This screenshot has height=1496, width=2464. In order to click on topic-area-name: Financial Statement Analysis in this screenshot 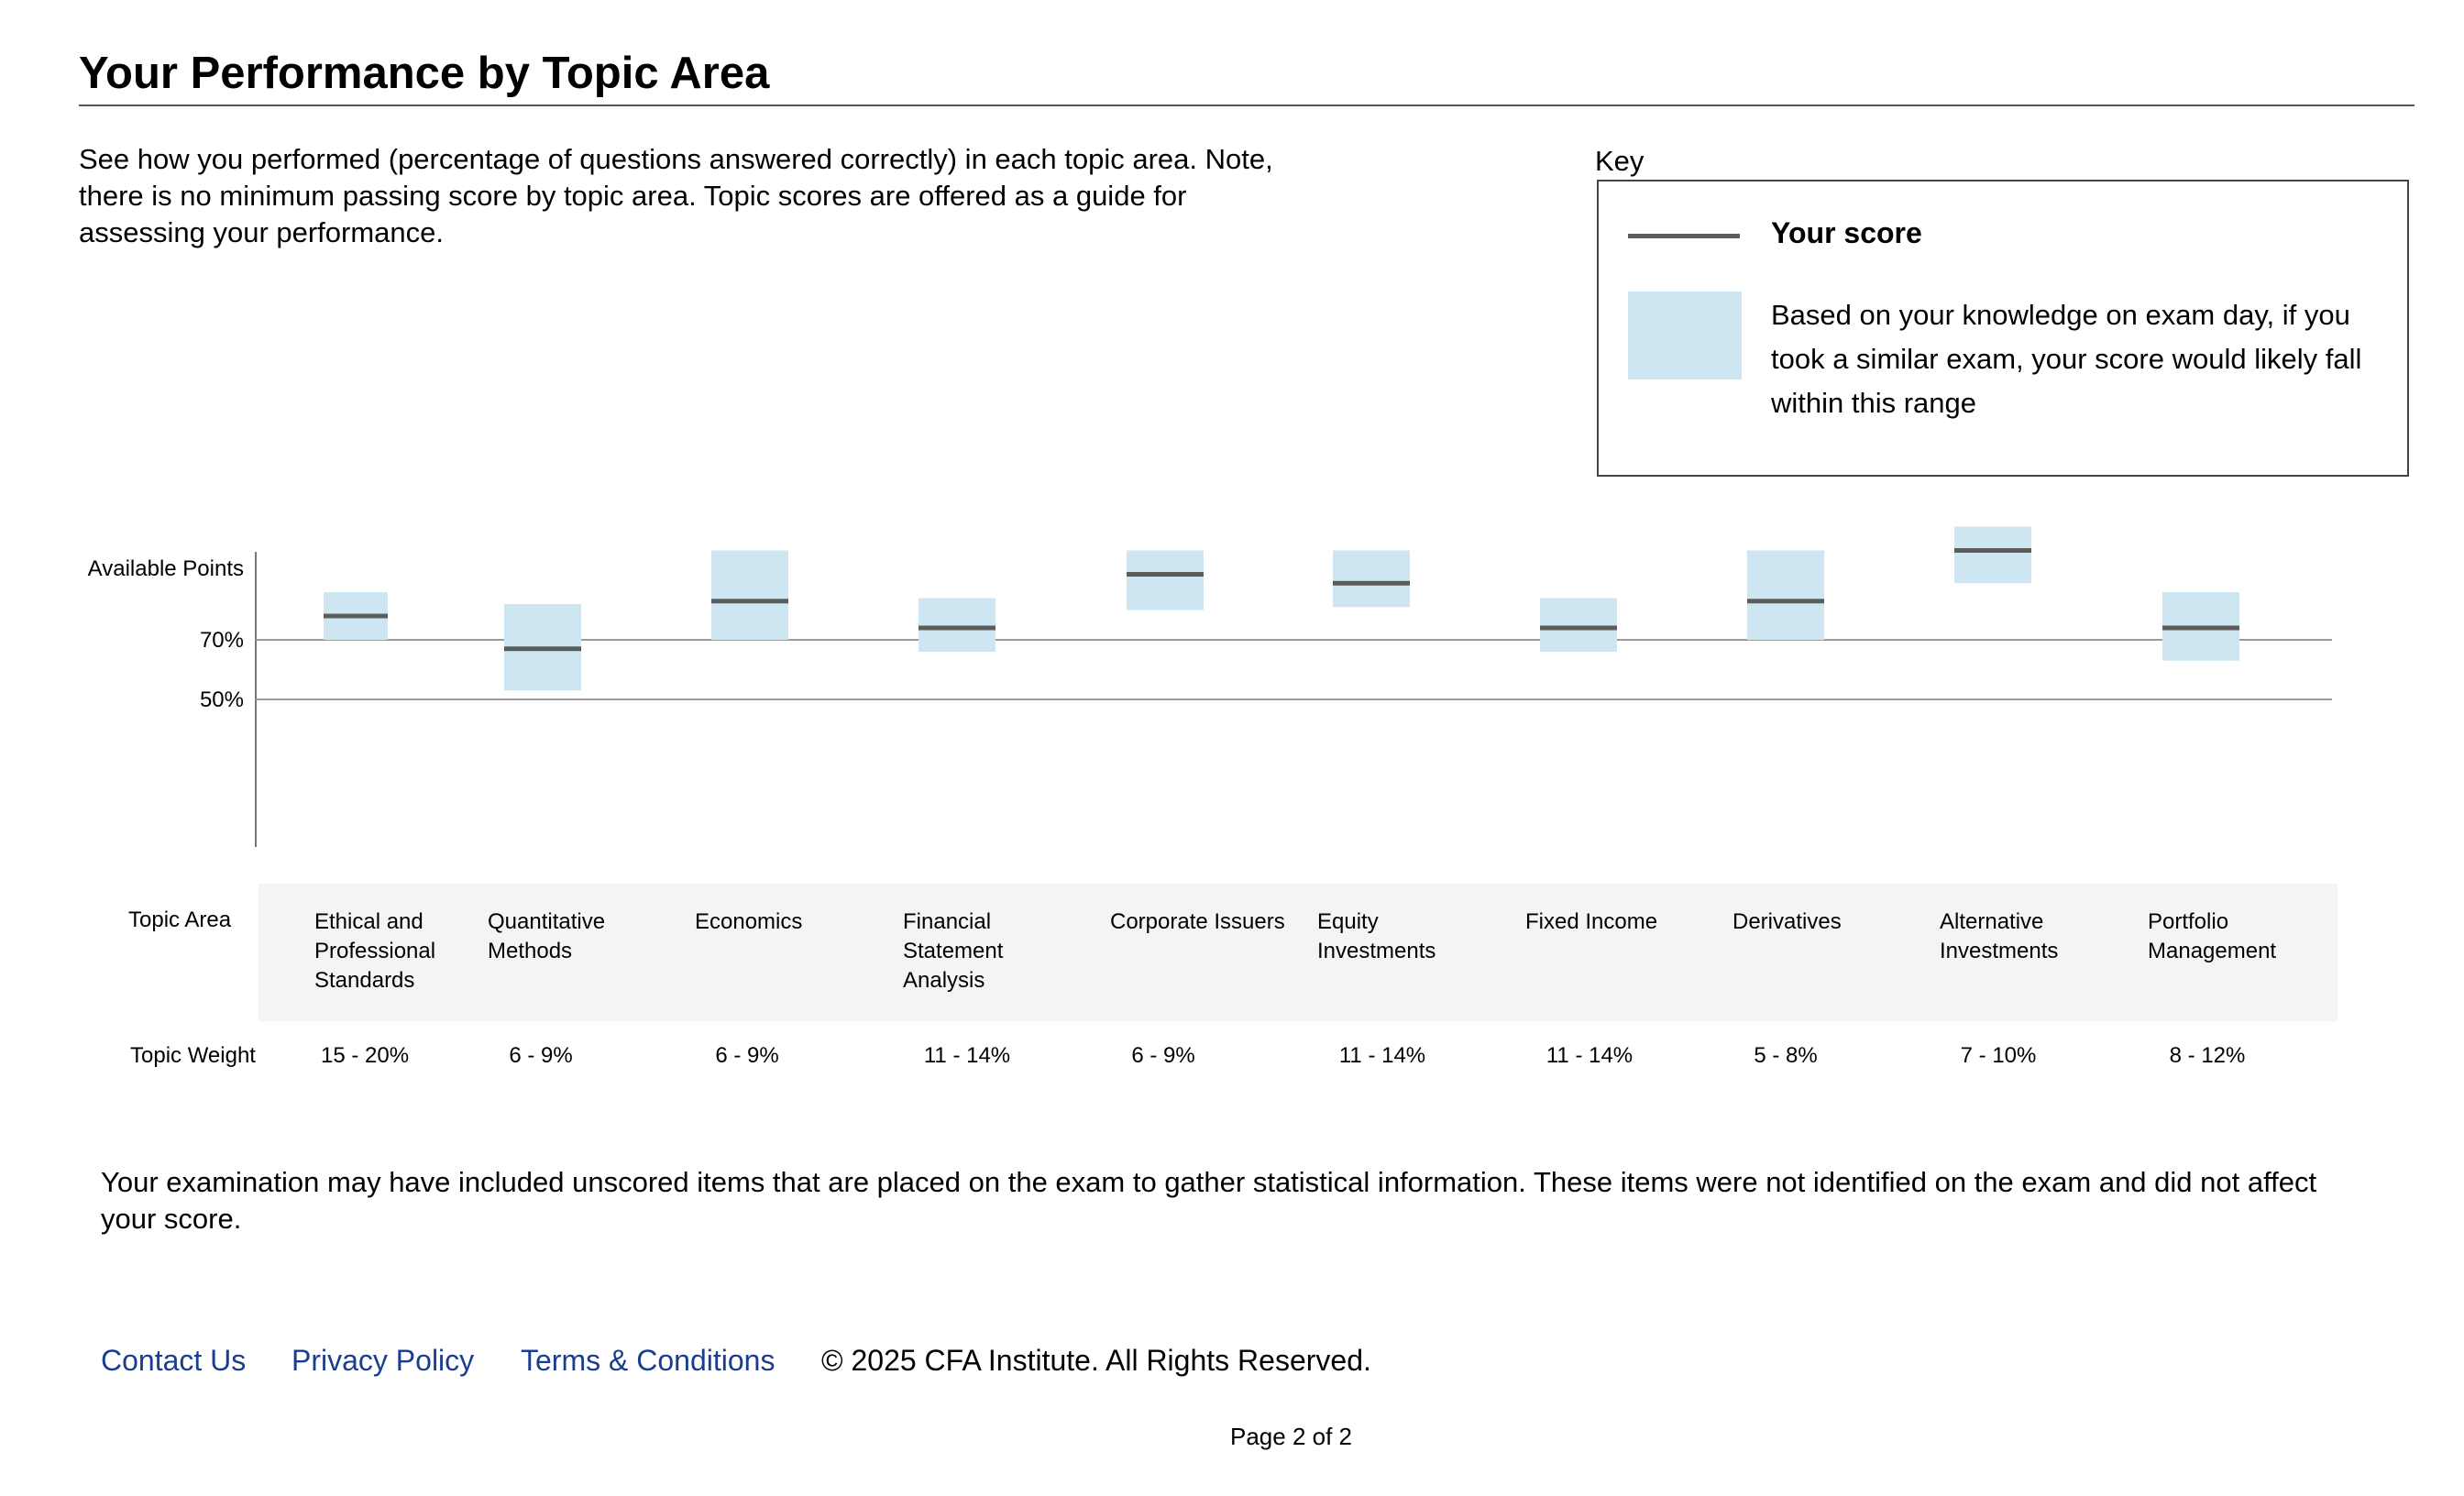, I will do `click(953, 951)`.